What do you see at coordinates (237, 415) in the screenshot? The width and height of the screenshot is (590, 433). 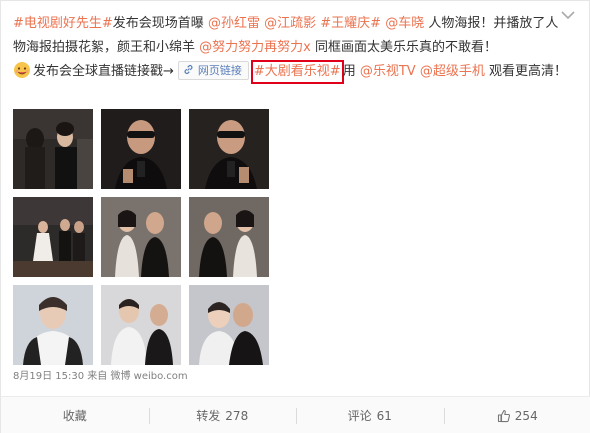 I see `repost-count: 278` at bounding box center [237, 415].